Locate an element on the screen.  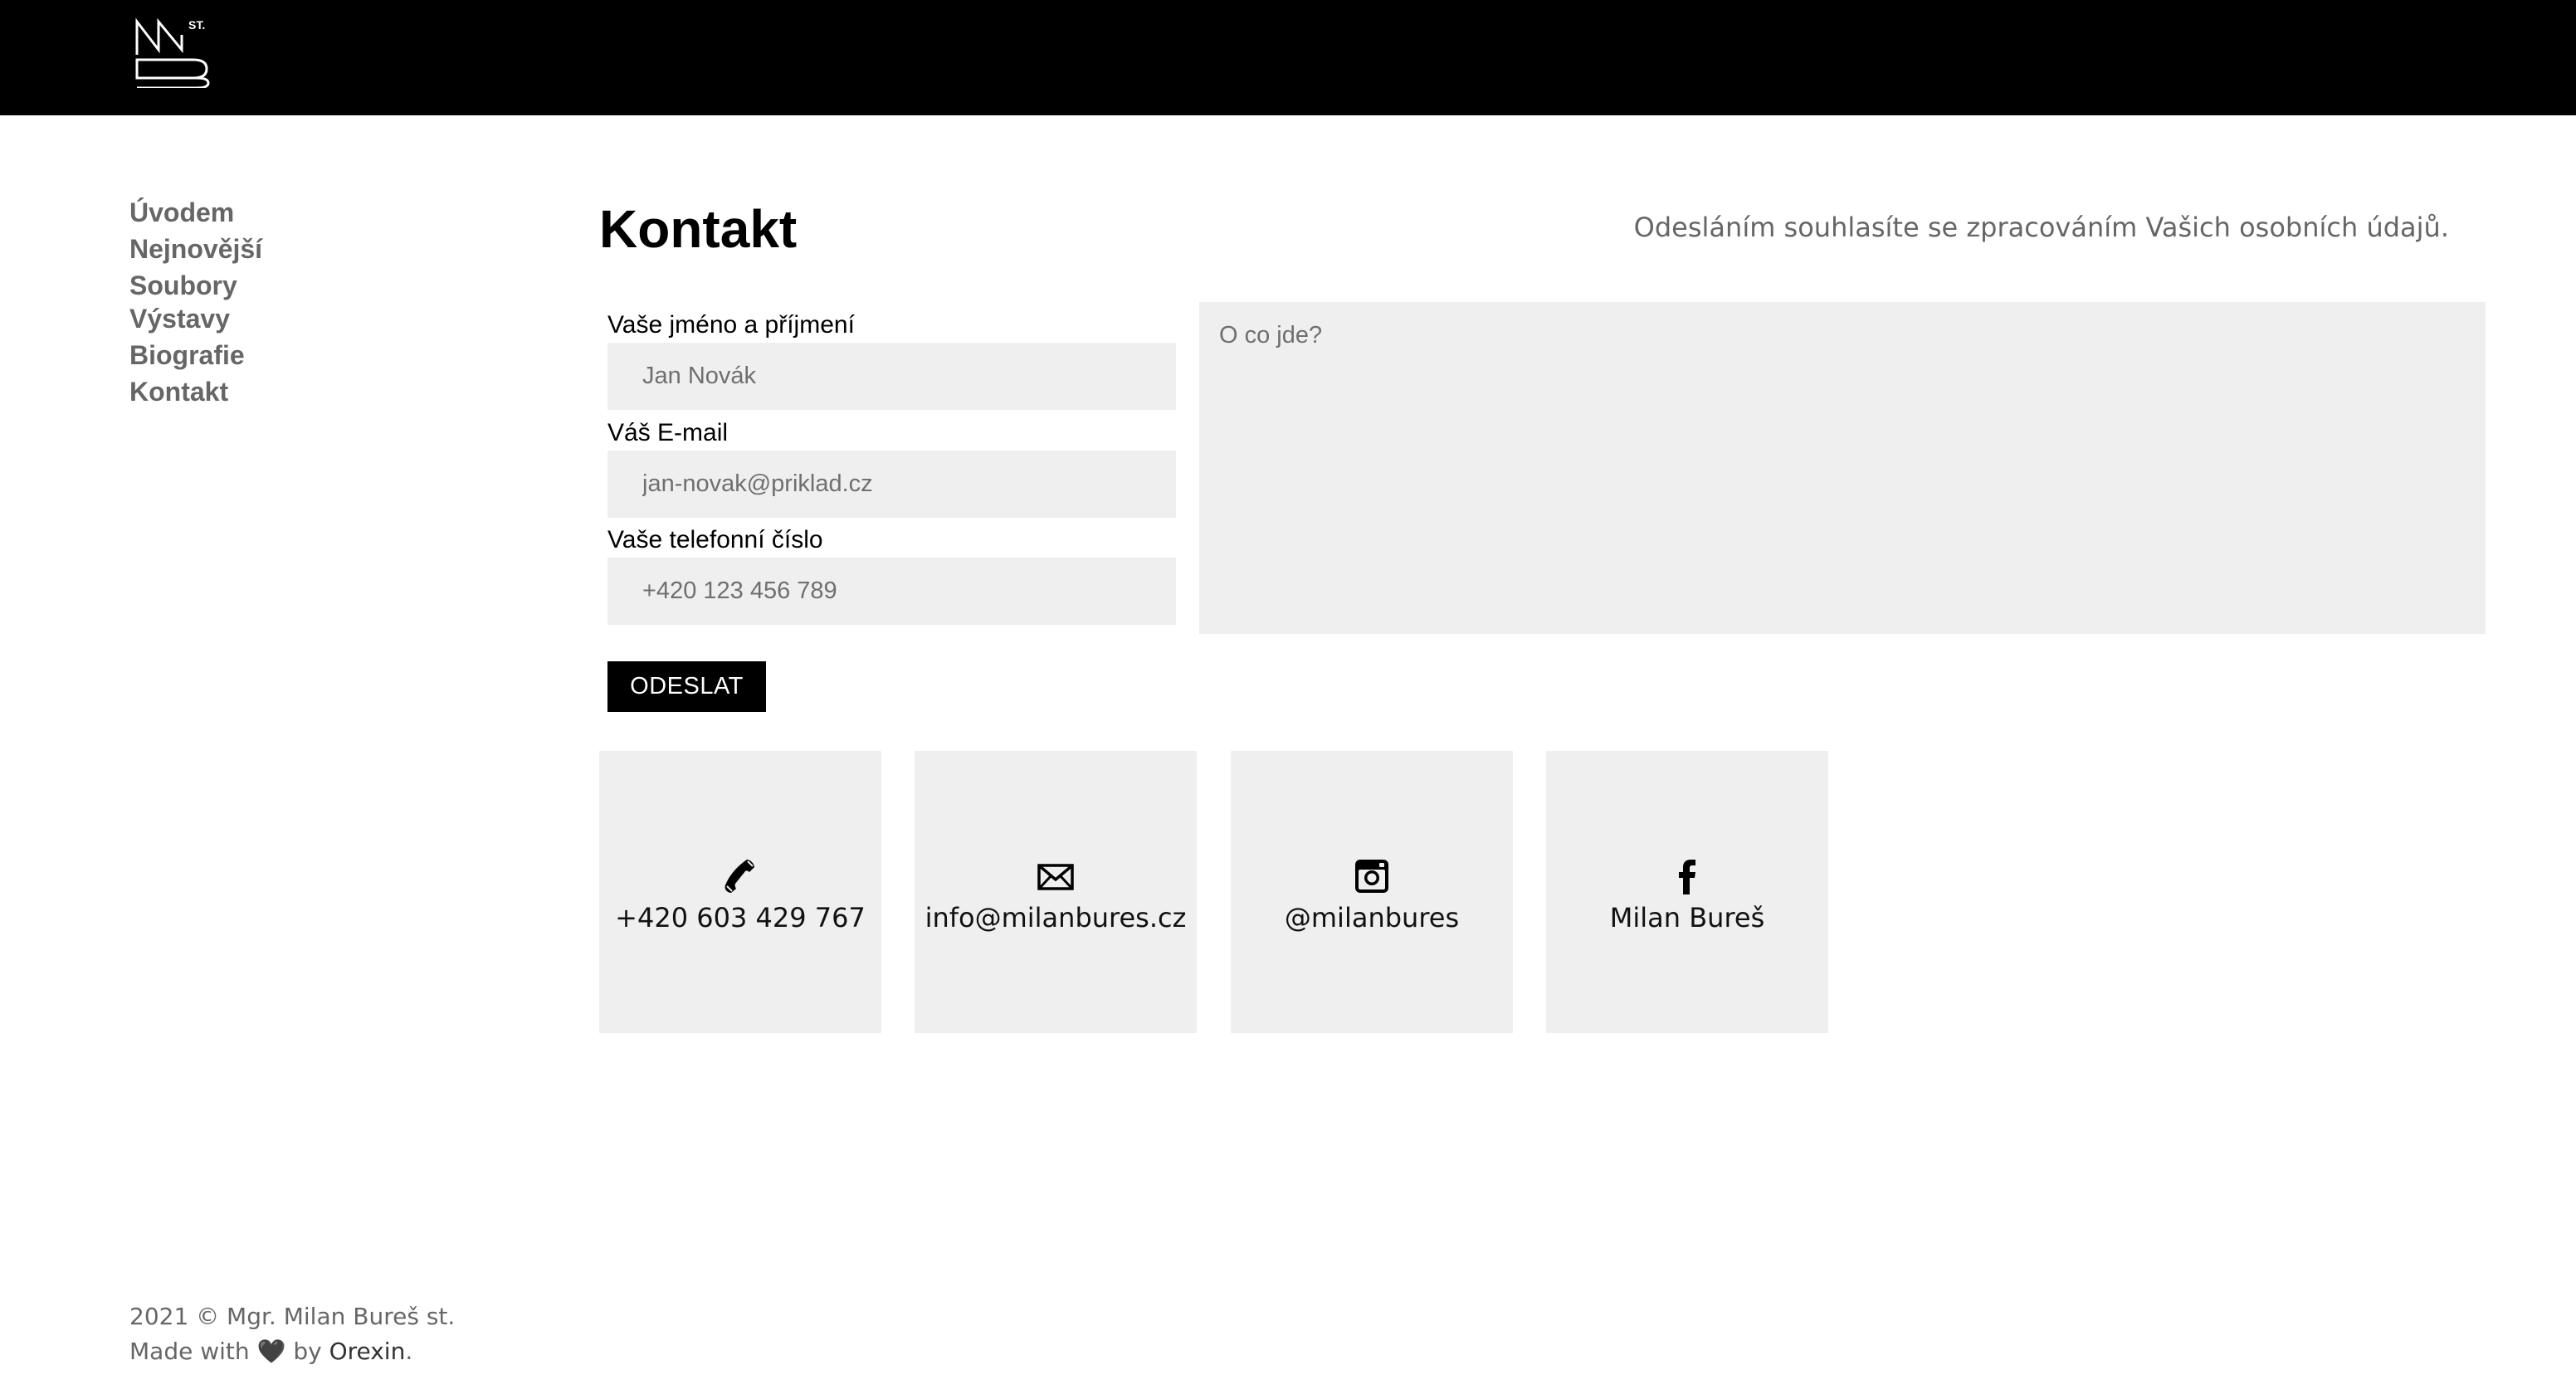
instagram-card: @milanbures is located at coordinates (1372, 892).